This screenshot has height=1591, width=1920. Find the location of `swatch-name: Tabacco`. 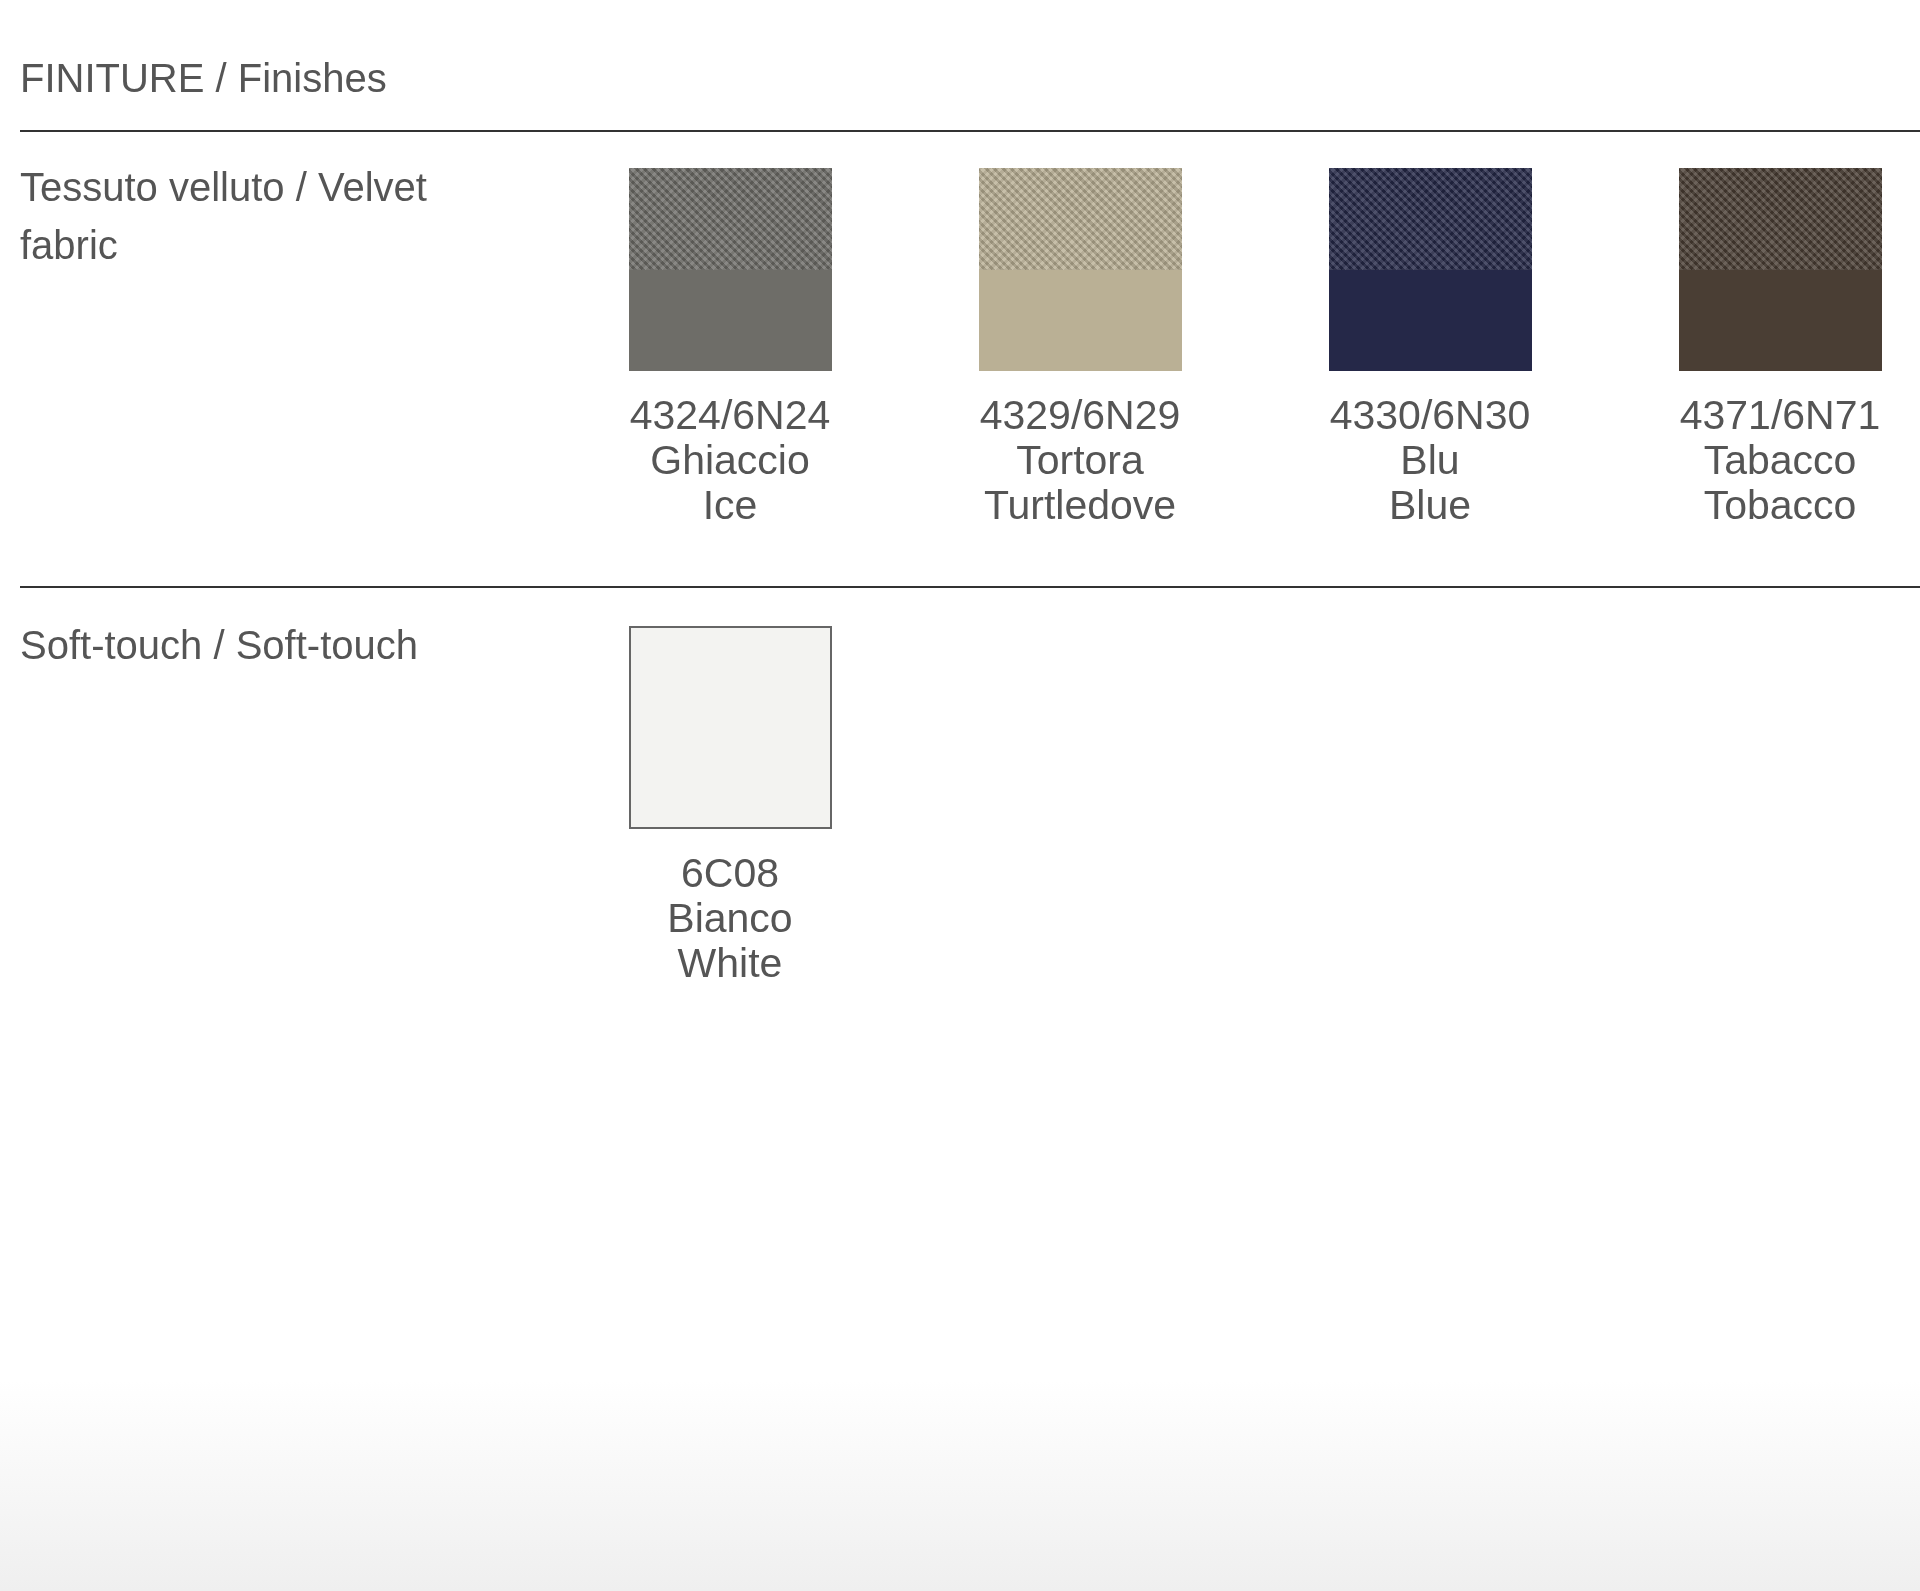

swatch-name: Tabacco is located at coordinates (1780, 460).